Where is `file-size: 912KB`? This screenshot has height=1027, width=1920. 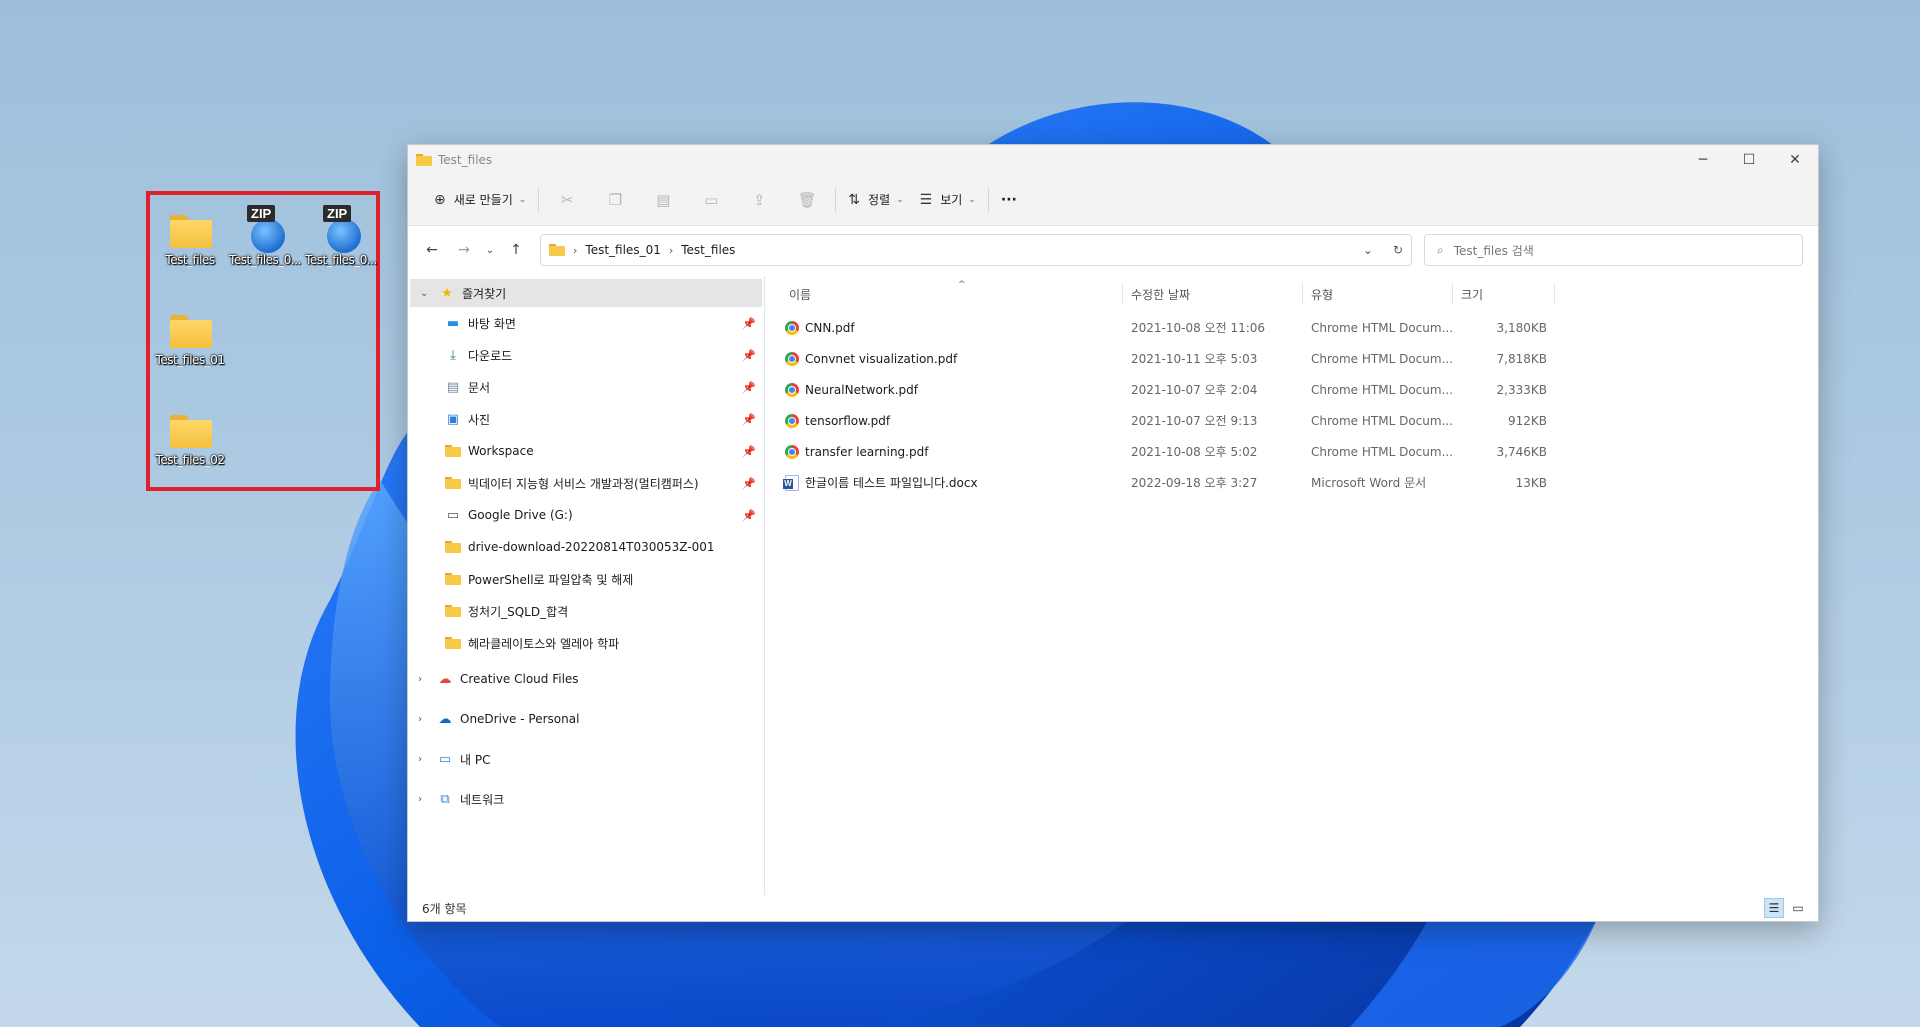 file-size: 912KB is located at coordinates (1527, 420).